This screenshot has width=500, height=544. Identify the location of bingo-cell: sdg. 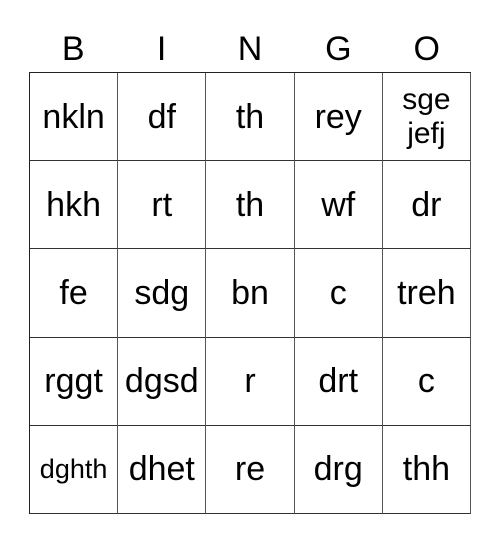
(162, 293).